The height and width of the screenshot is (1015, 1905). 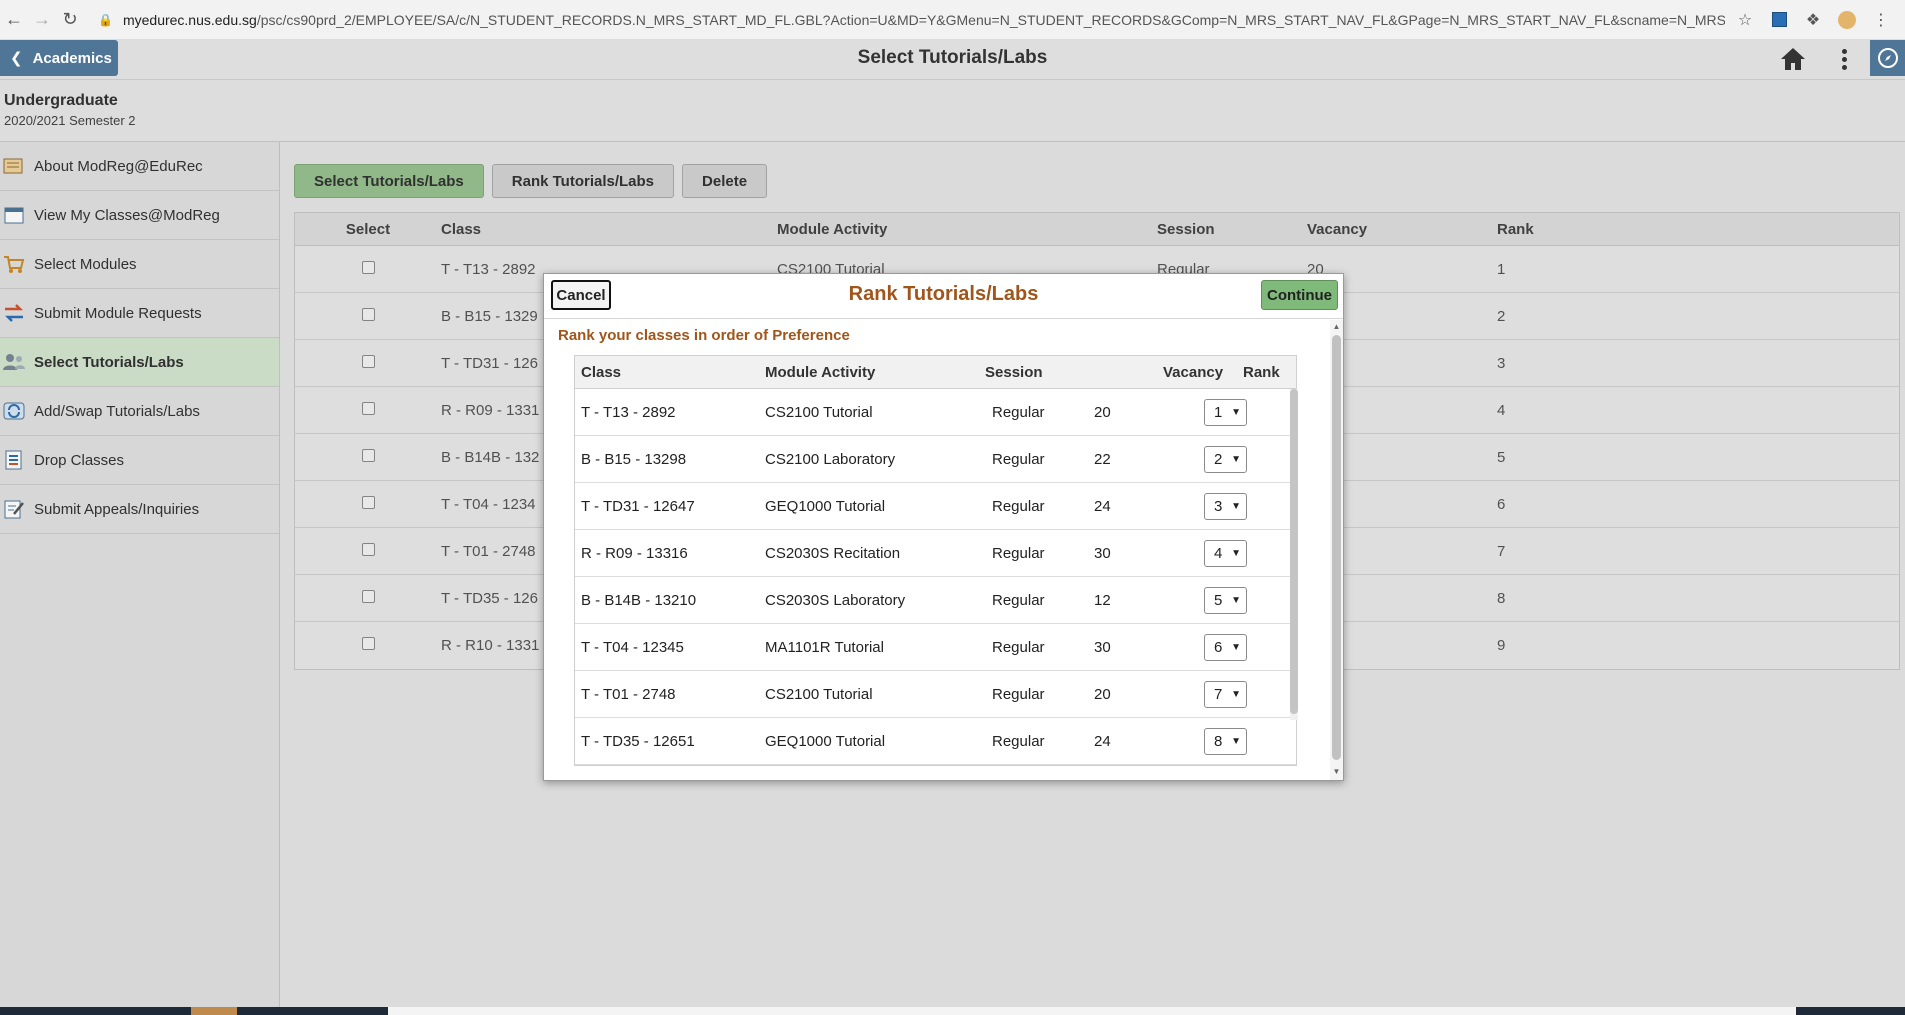 I want to click on rank-select-value: 3, so click(x=1218, y=506).